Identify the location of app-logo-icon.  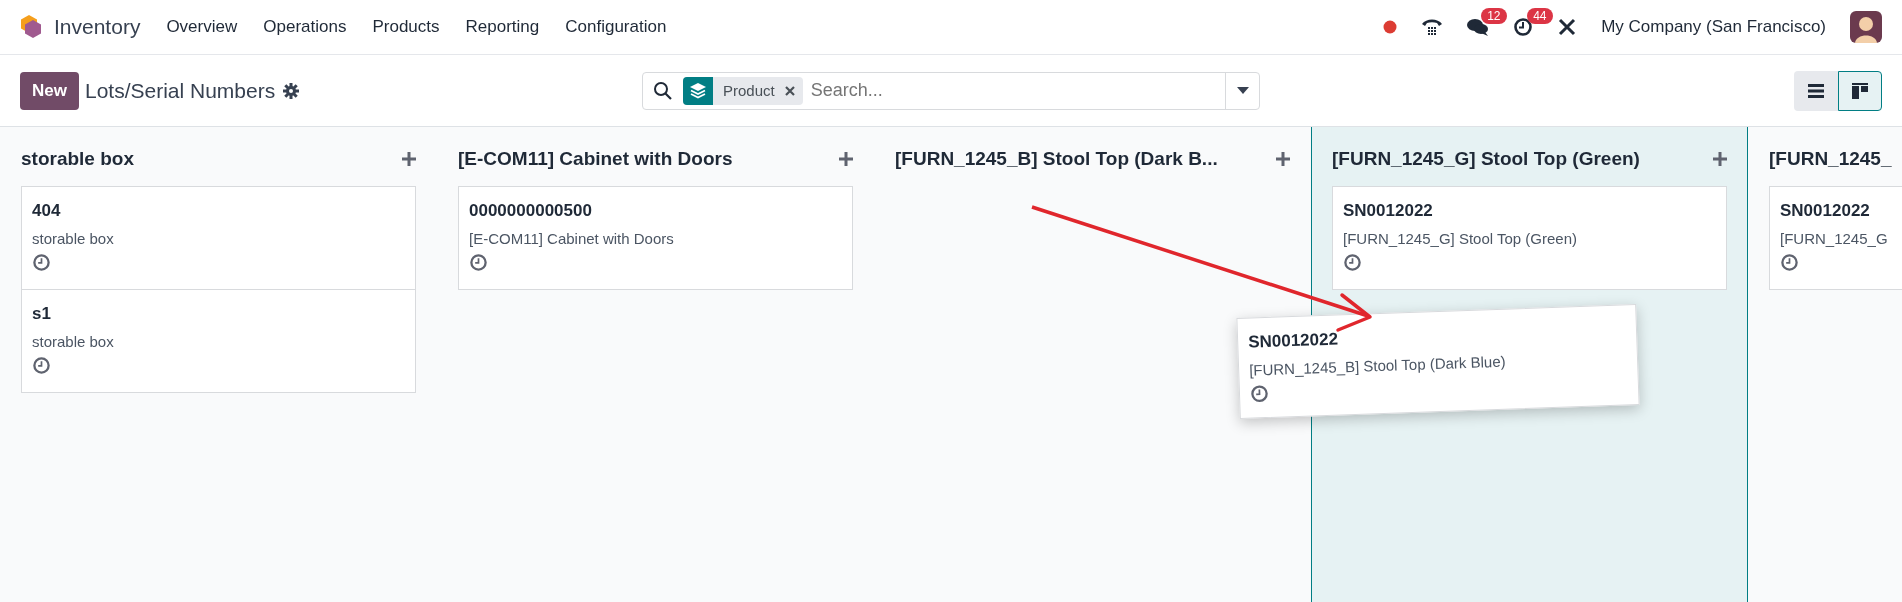
(31, 27).